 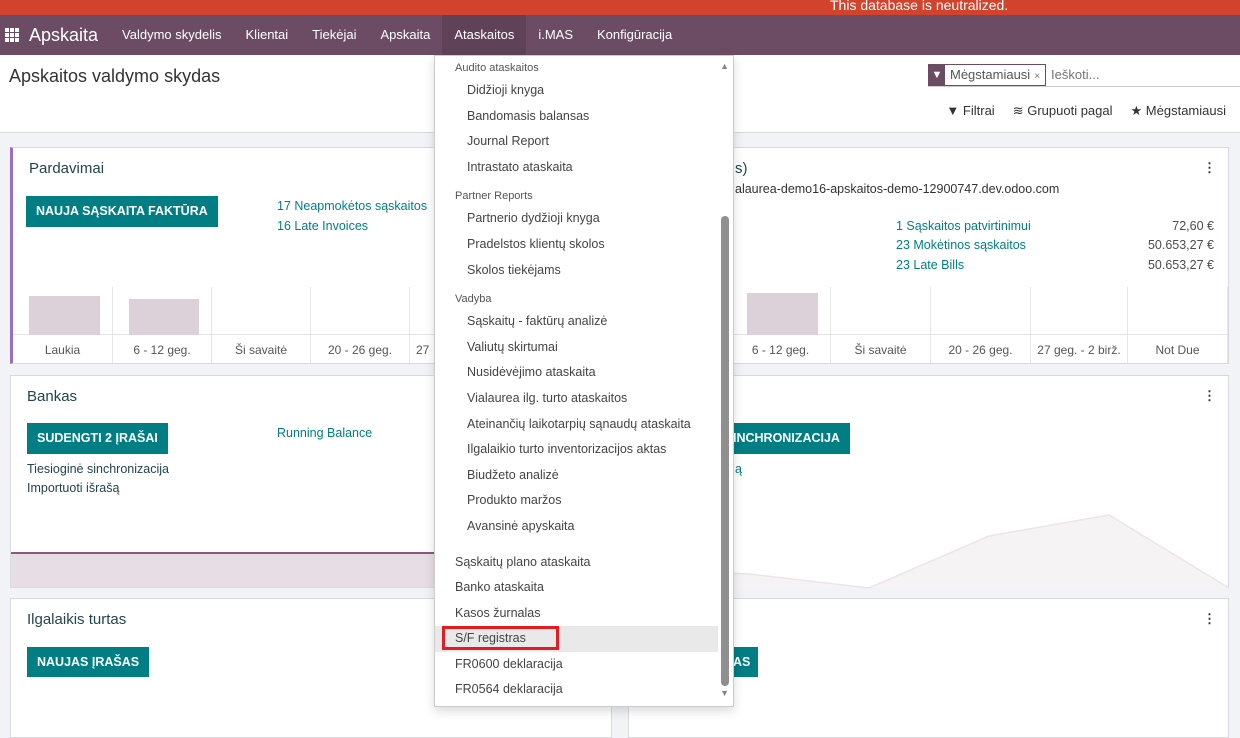 I want to click on nav-konfiguracija: Konfigūracija, so click(x=634, y=35).